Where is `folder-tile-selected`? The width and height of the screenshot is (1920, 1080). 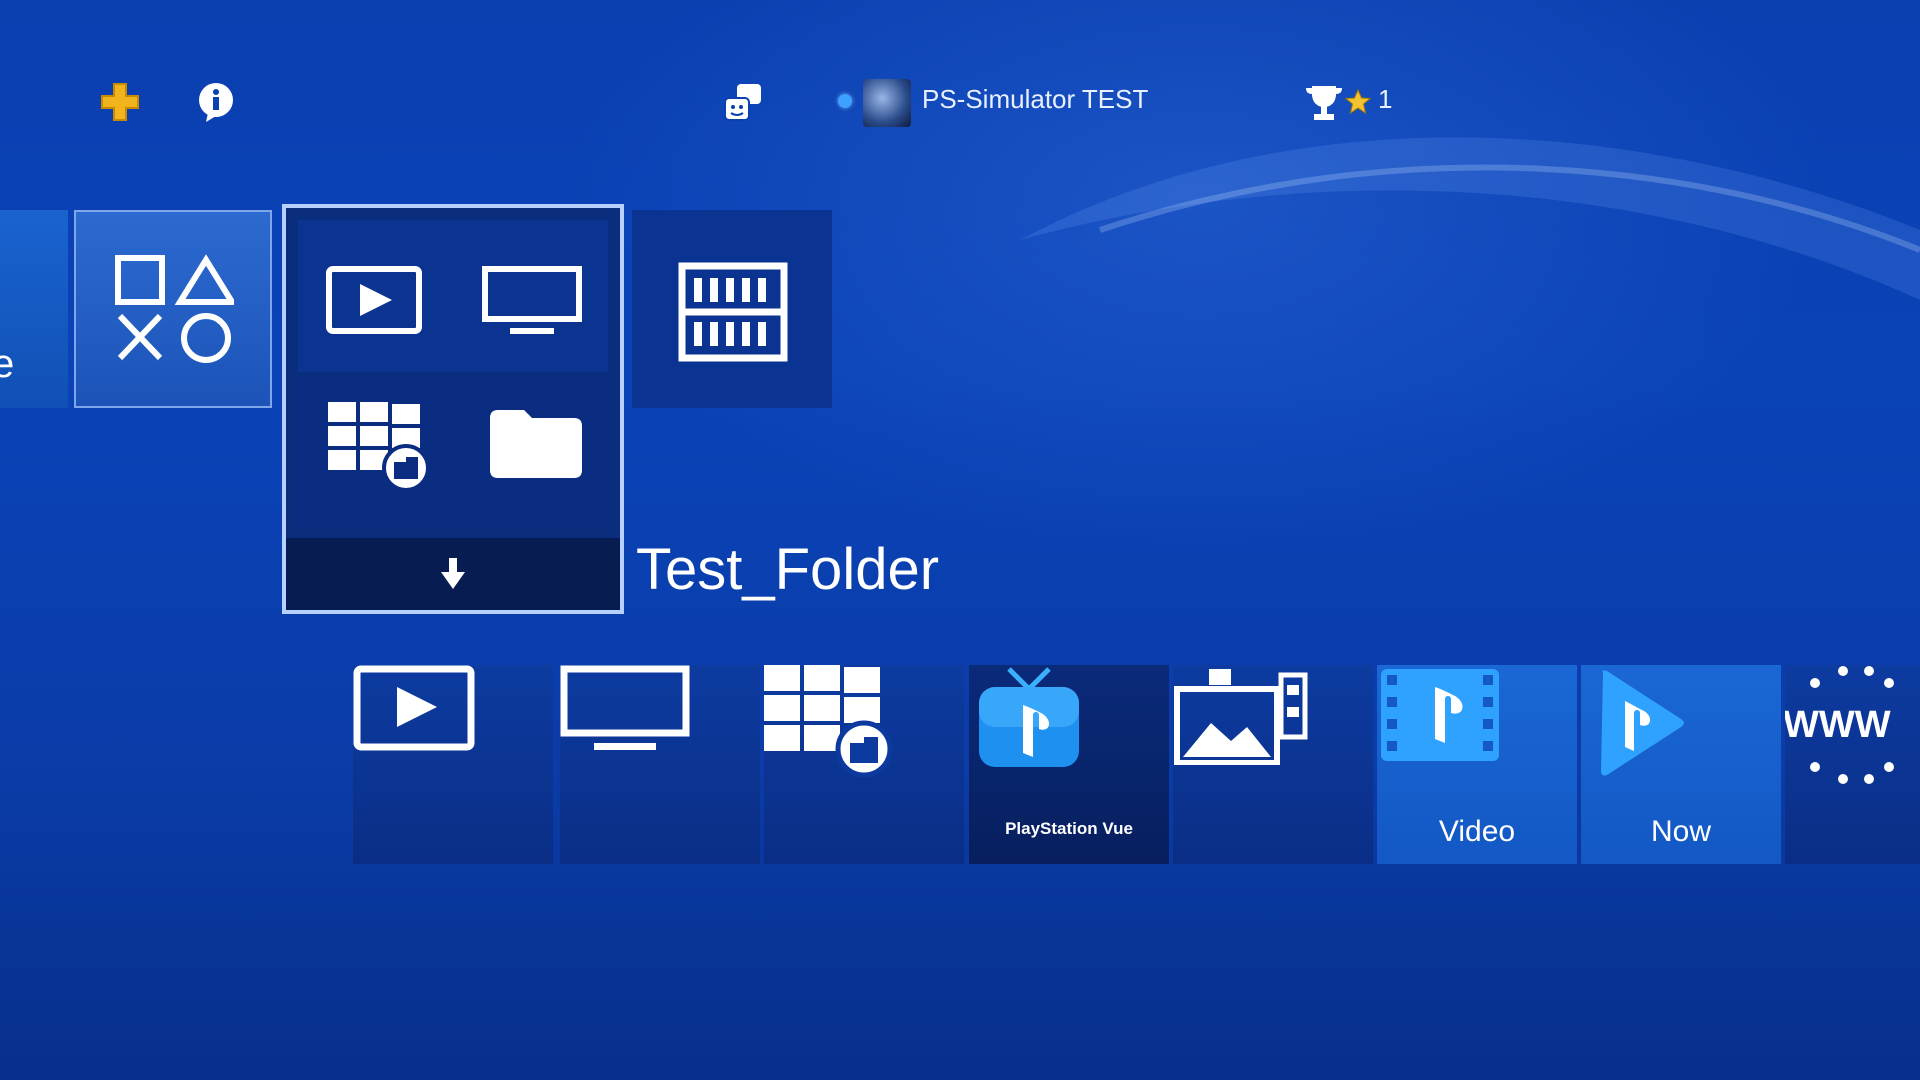
folder-tile-selected is located at coordinates (453, 409).